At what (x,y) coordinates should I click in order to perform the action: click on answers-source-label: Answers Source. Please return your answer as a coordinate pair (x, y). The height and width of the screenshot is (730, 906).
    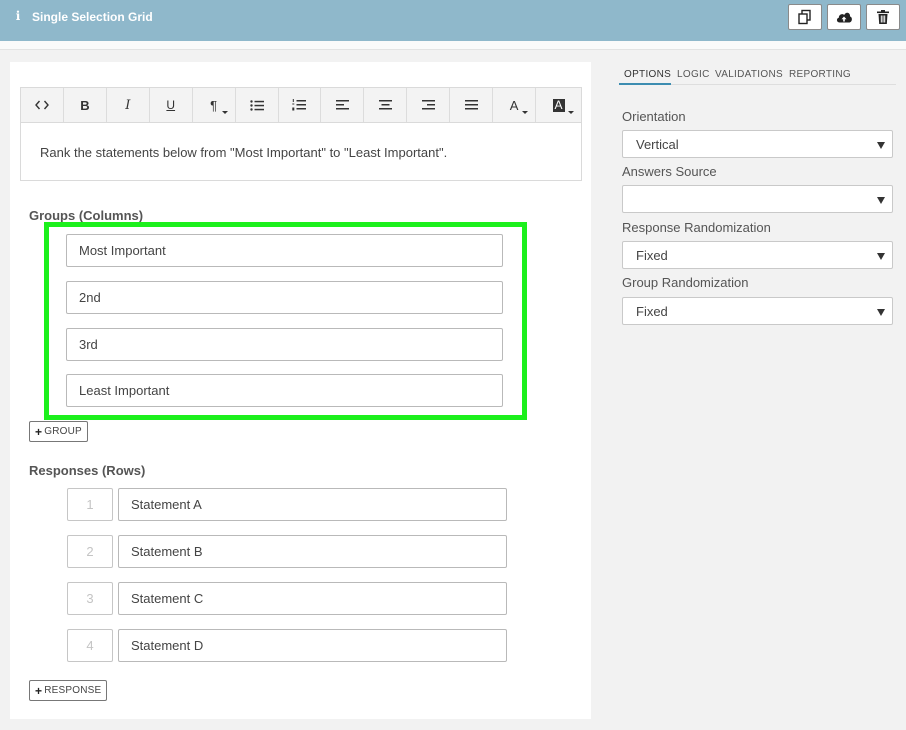
    Looking at the image, I should click on (669, 171).